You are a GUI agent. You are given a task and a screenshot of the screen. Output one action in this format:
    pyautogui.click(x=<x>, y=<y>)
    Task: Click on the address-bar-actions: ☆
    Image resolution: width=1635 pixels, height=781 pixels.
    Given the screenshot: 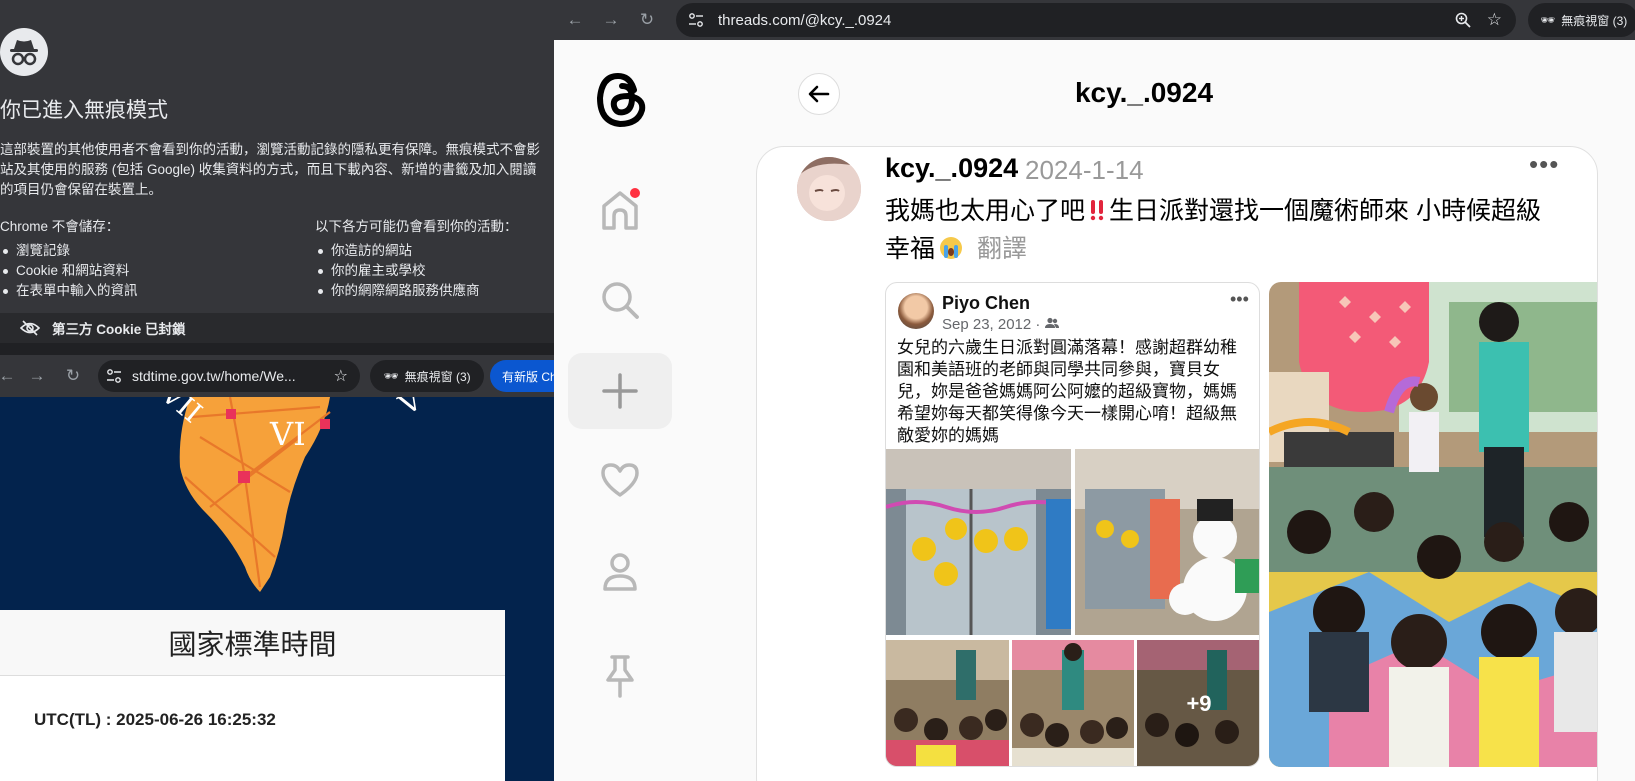 What is the action you would take?
    pyautogui.click(x=1485, y=20)
    